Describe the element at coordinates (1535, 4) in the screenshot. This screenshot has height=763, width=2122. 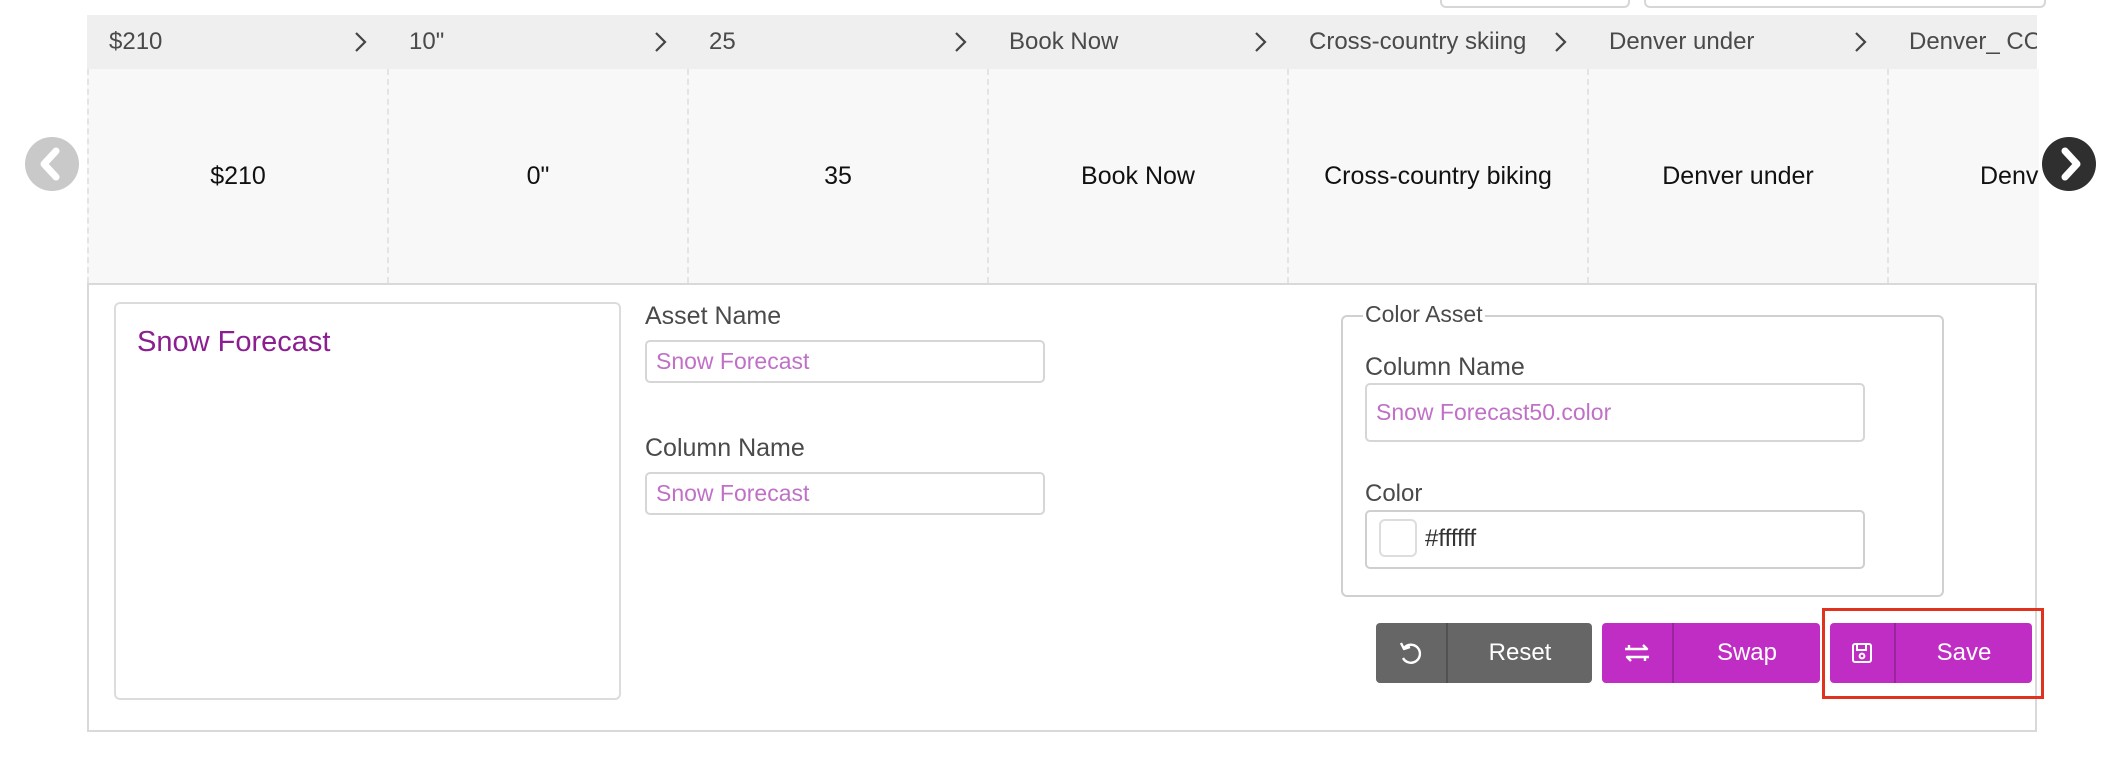
I see `toolbar-select` at that location.